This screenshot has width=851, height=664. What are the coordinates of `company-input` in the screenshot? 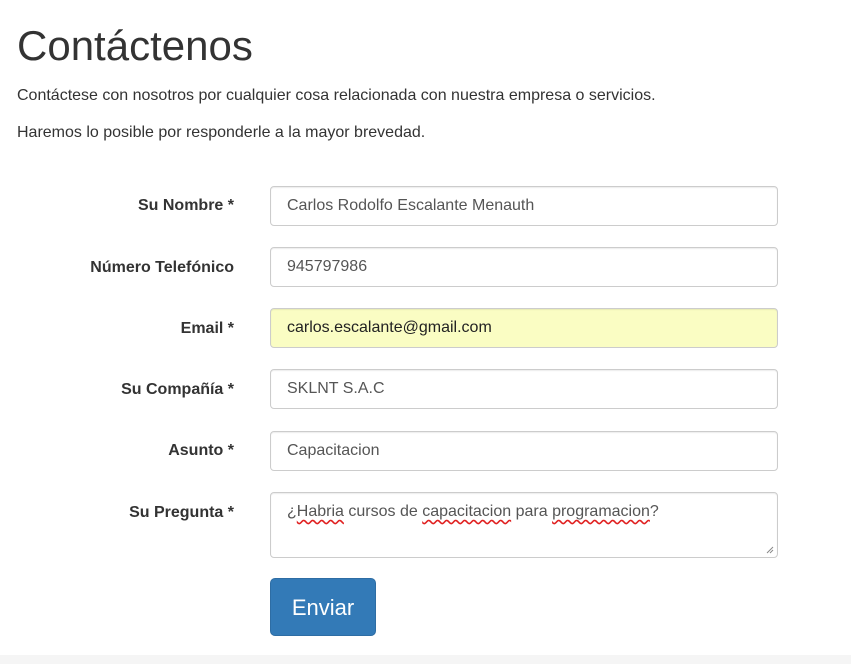 It's located at (524, 389).